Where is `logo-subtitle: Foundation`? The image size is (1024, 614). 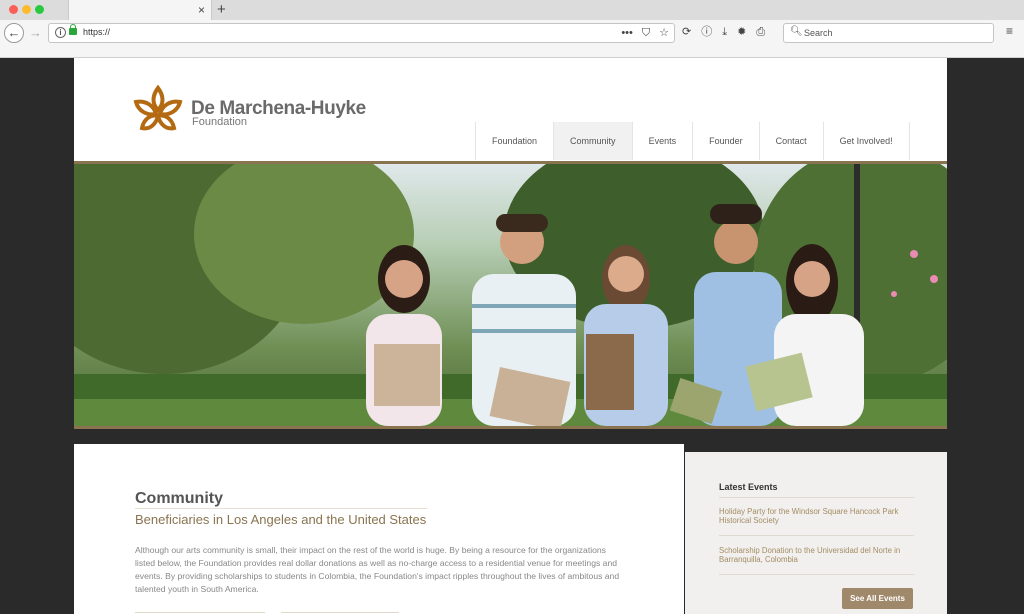
logo-subtitle: Foundation is located at coordinates (220, 122).